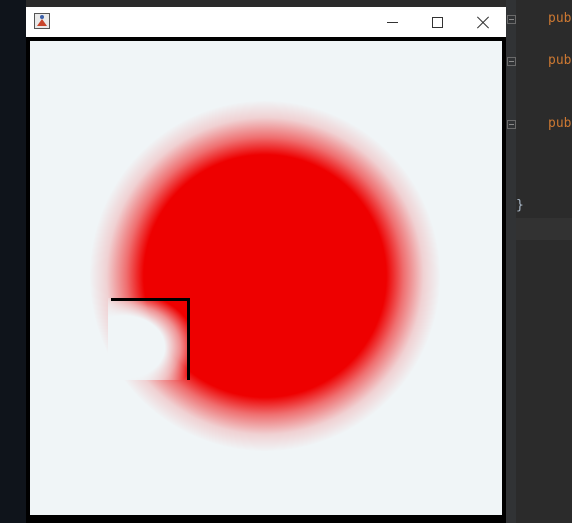 This screenshot has width=572, height=523. Describe the element at coordinates (511, 261) in the screenshot. I see `editor-gutter` at that location.